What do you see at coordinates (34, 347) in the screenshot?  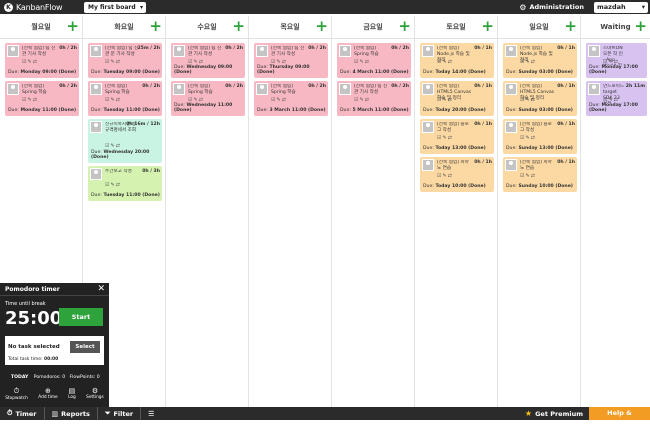 I see `no-task-label: No task selected` at bounding box center [34, 347].